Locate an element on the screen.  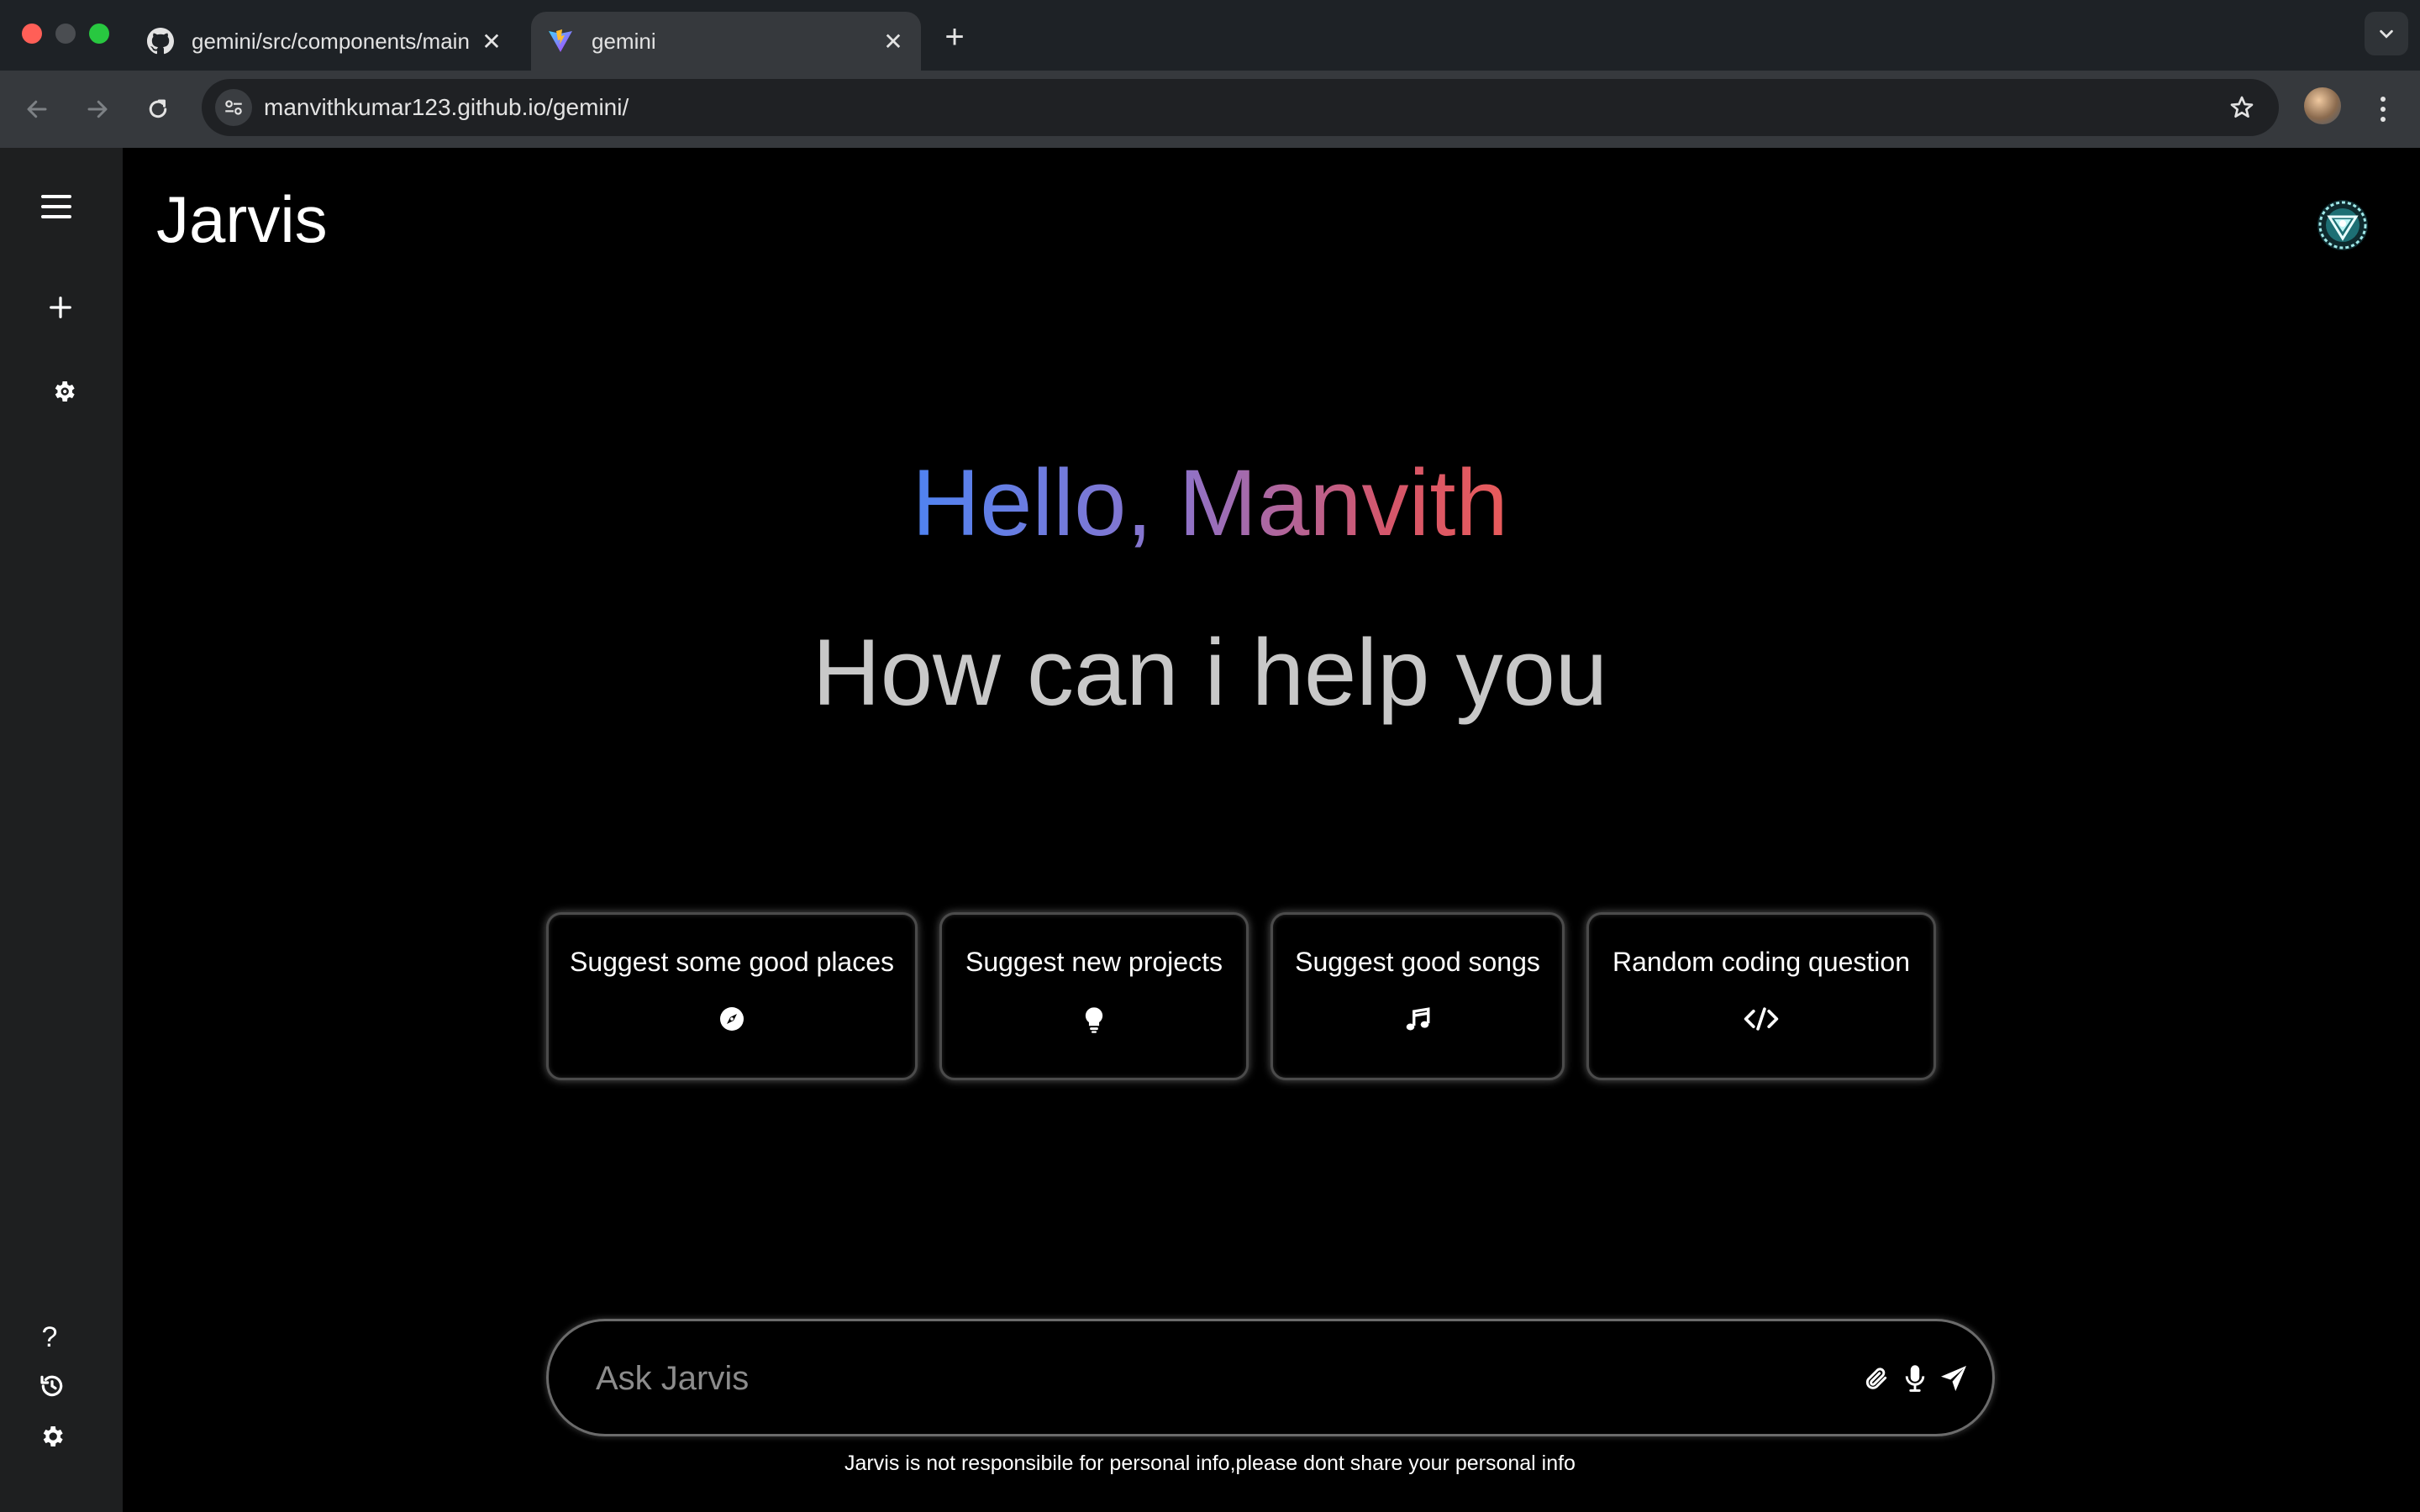
suggestion-card-coding: Random coding question is located at coordinates (1761, 996).